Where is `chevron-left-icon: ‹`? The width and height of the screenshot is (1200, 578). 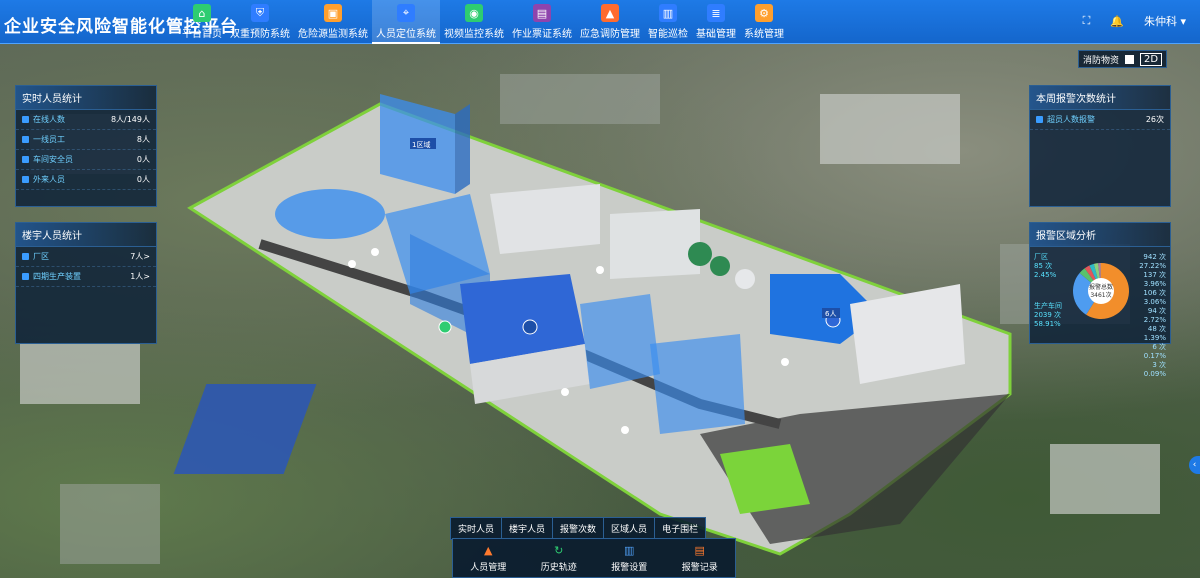 chevron-left-icon: ‹ is located at coordinates (1194, 465).